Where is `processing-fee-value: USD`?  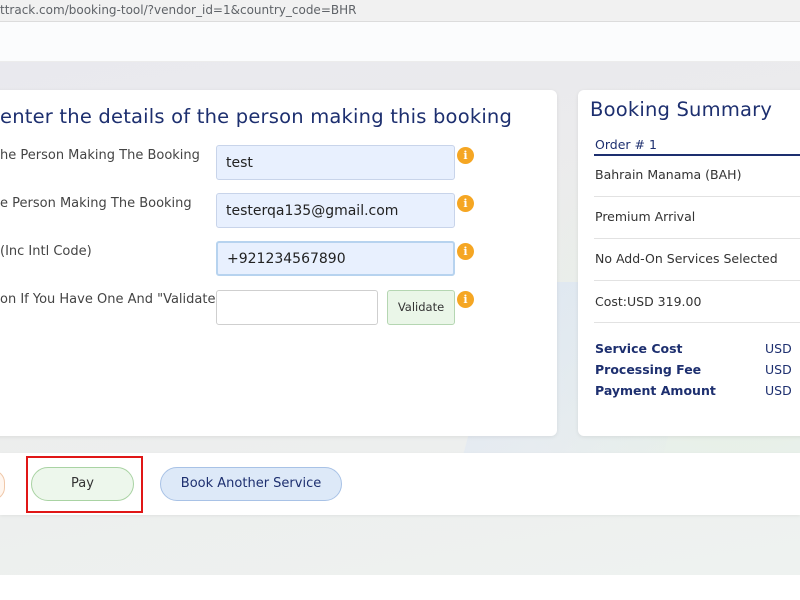
processing-fee-value: USD is located at coordinates (778, 369).